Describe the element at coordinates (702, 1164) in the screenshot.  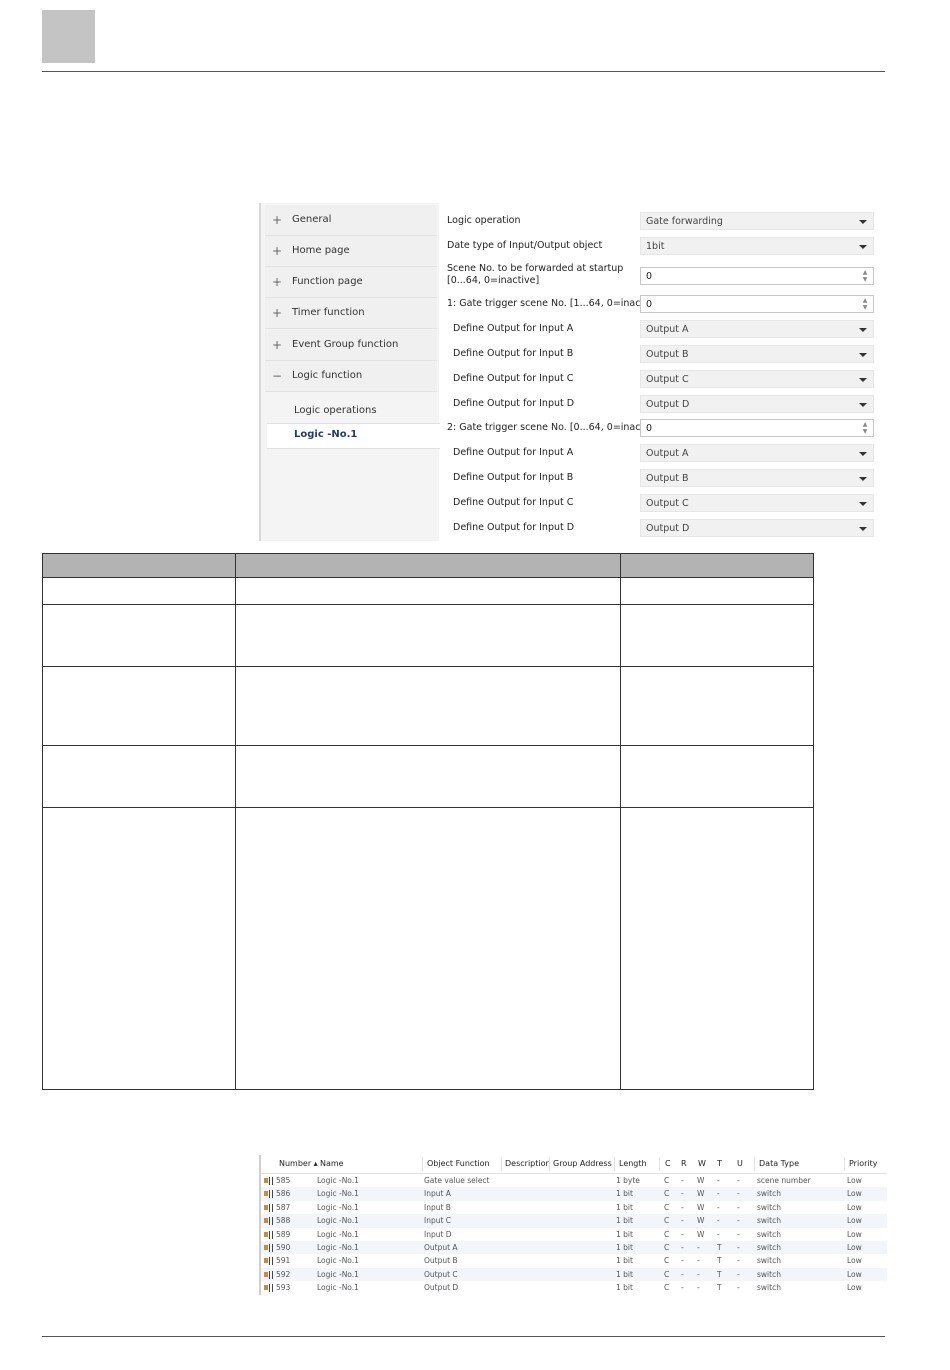
I see `column-header-w: W` at that location.